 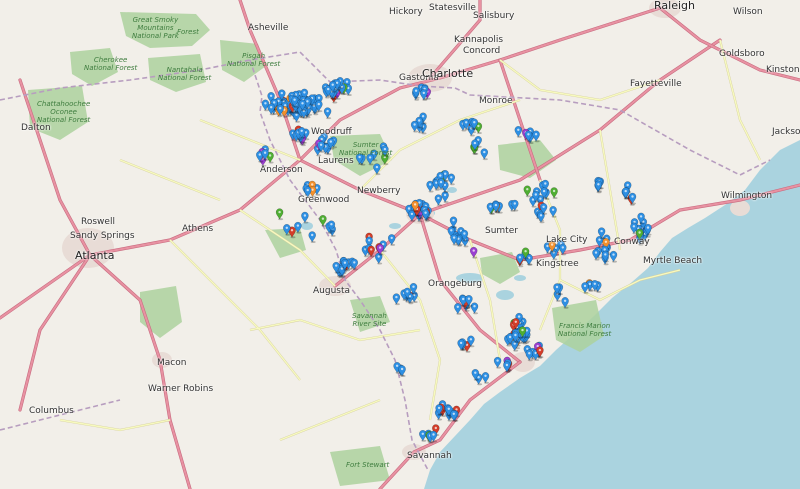 What do you see at coordinates (64, 112) in the screenshot?
I see `park-label-chattahoochee: Chattahoochee Oconee National Forest` at bounding box center [64, 112].